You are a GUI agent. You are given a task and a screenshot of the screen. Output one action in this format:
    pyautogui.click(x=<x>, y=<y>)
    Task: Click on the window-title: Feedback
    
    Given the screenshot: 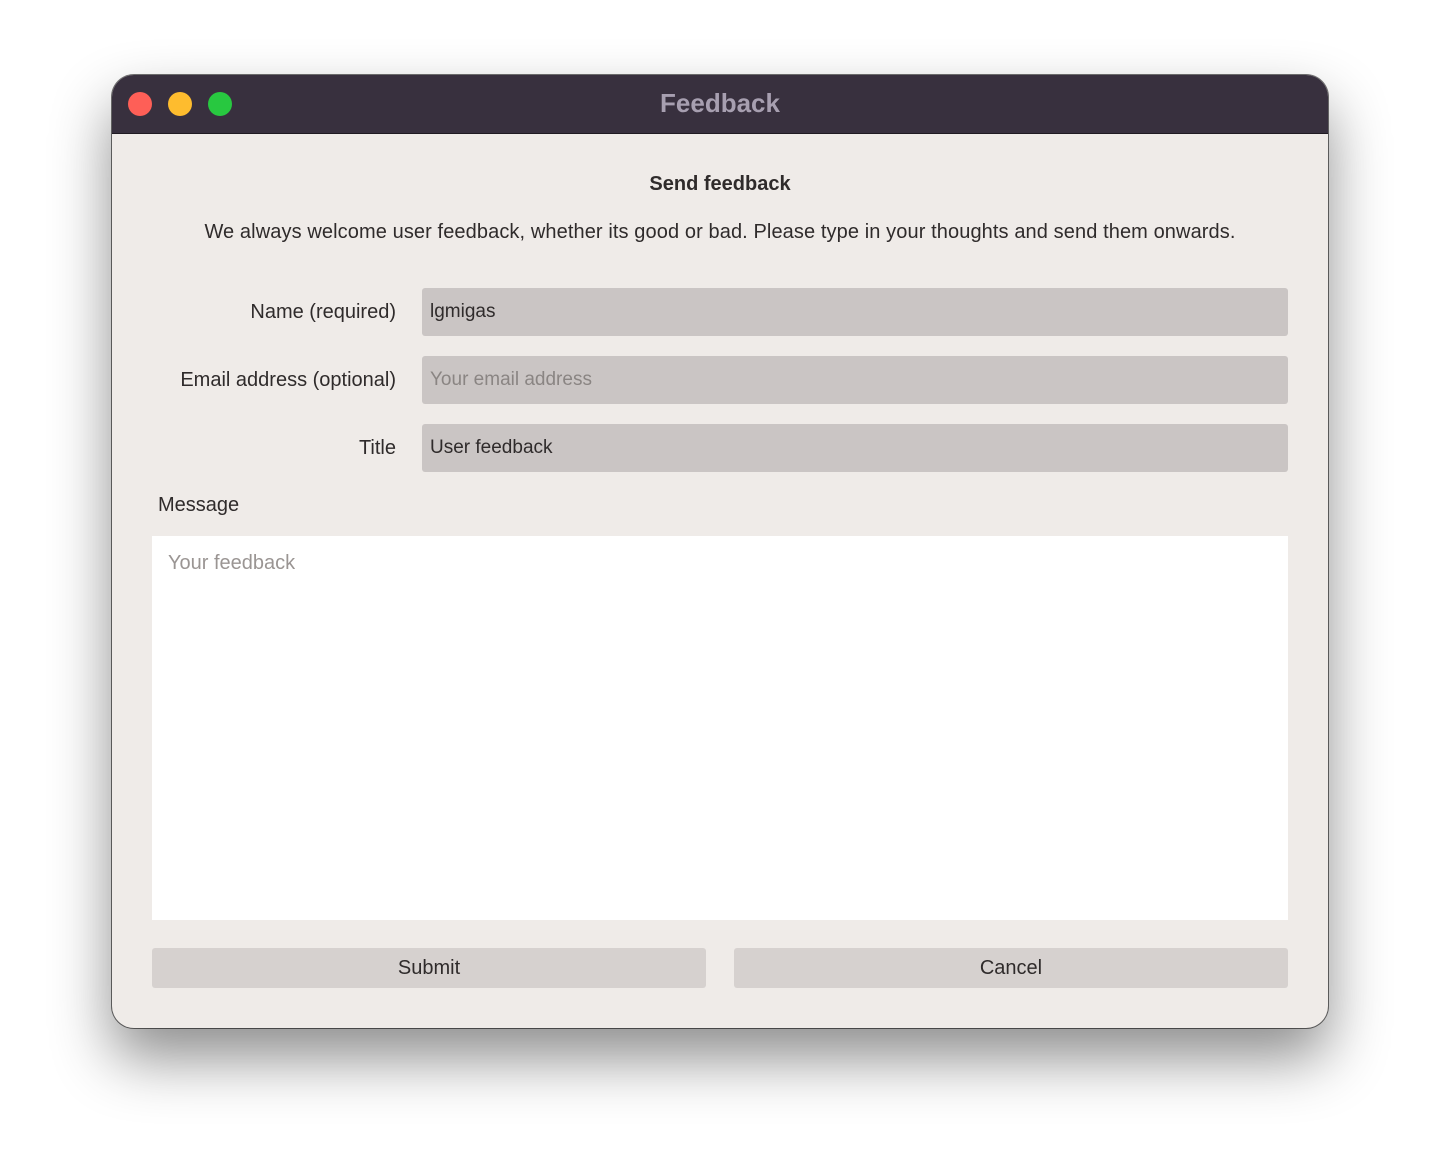 What is the action you would take?
    pyautogui.click(x=720, y=103)
    